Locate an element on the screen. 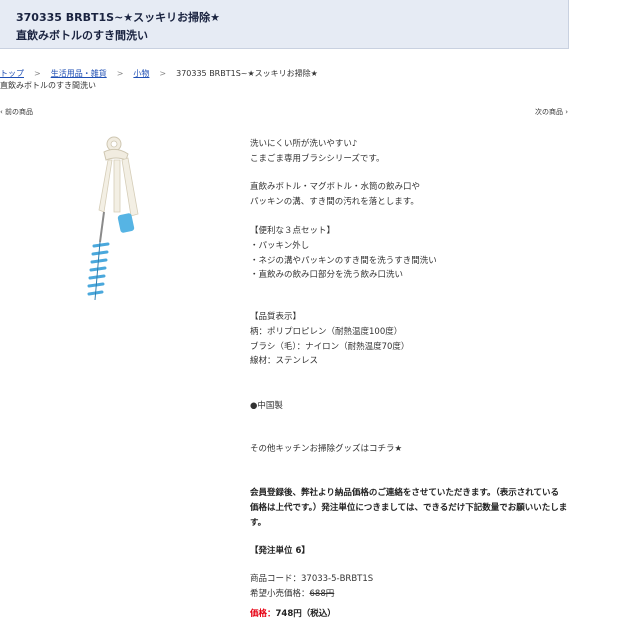 This screenshot has width=620, height=620. page-header: 370335 BRBT1S~★スッキリお掃除★ 直飲みボトルのすき間洗い is located at coordinates (284, 24).